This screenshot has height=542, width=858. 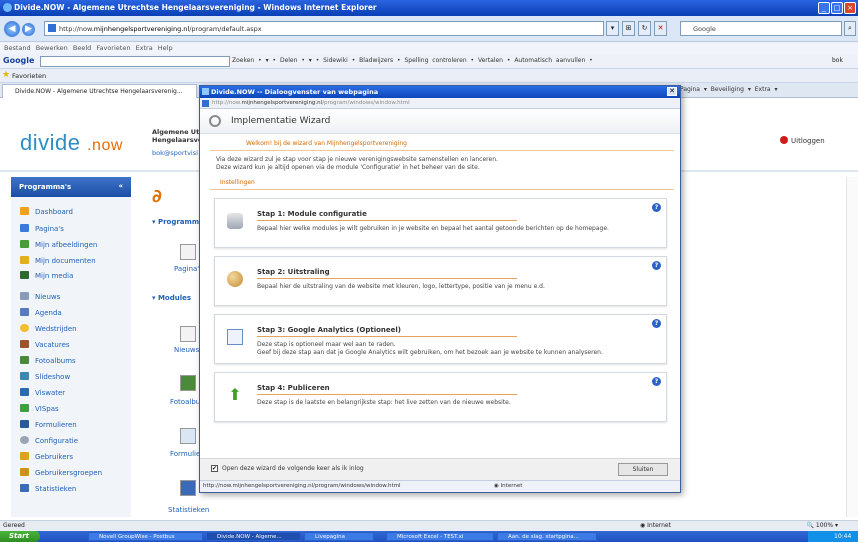 What do you see at coordinates (135, 61) in the screenshot?
I see `google-search-input` at bounding box center [135, 61].